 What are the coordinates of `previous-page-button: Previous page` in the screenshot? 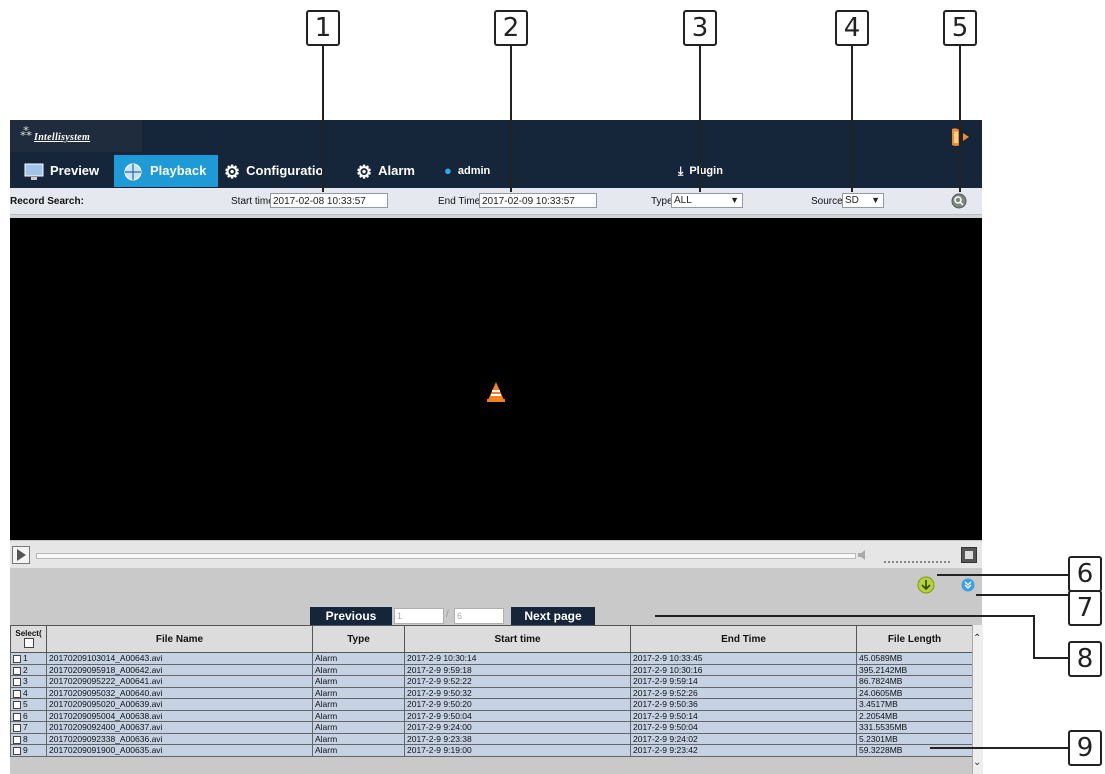 It's located at (351, 624).